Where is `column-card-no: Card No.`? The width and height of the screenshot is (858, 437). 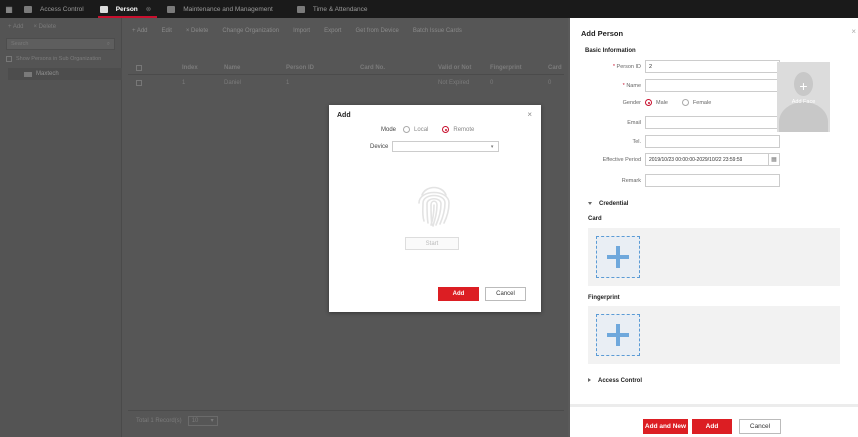
column-card-no: Card No. is located at coordinates (372, 68).